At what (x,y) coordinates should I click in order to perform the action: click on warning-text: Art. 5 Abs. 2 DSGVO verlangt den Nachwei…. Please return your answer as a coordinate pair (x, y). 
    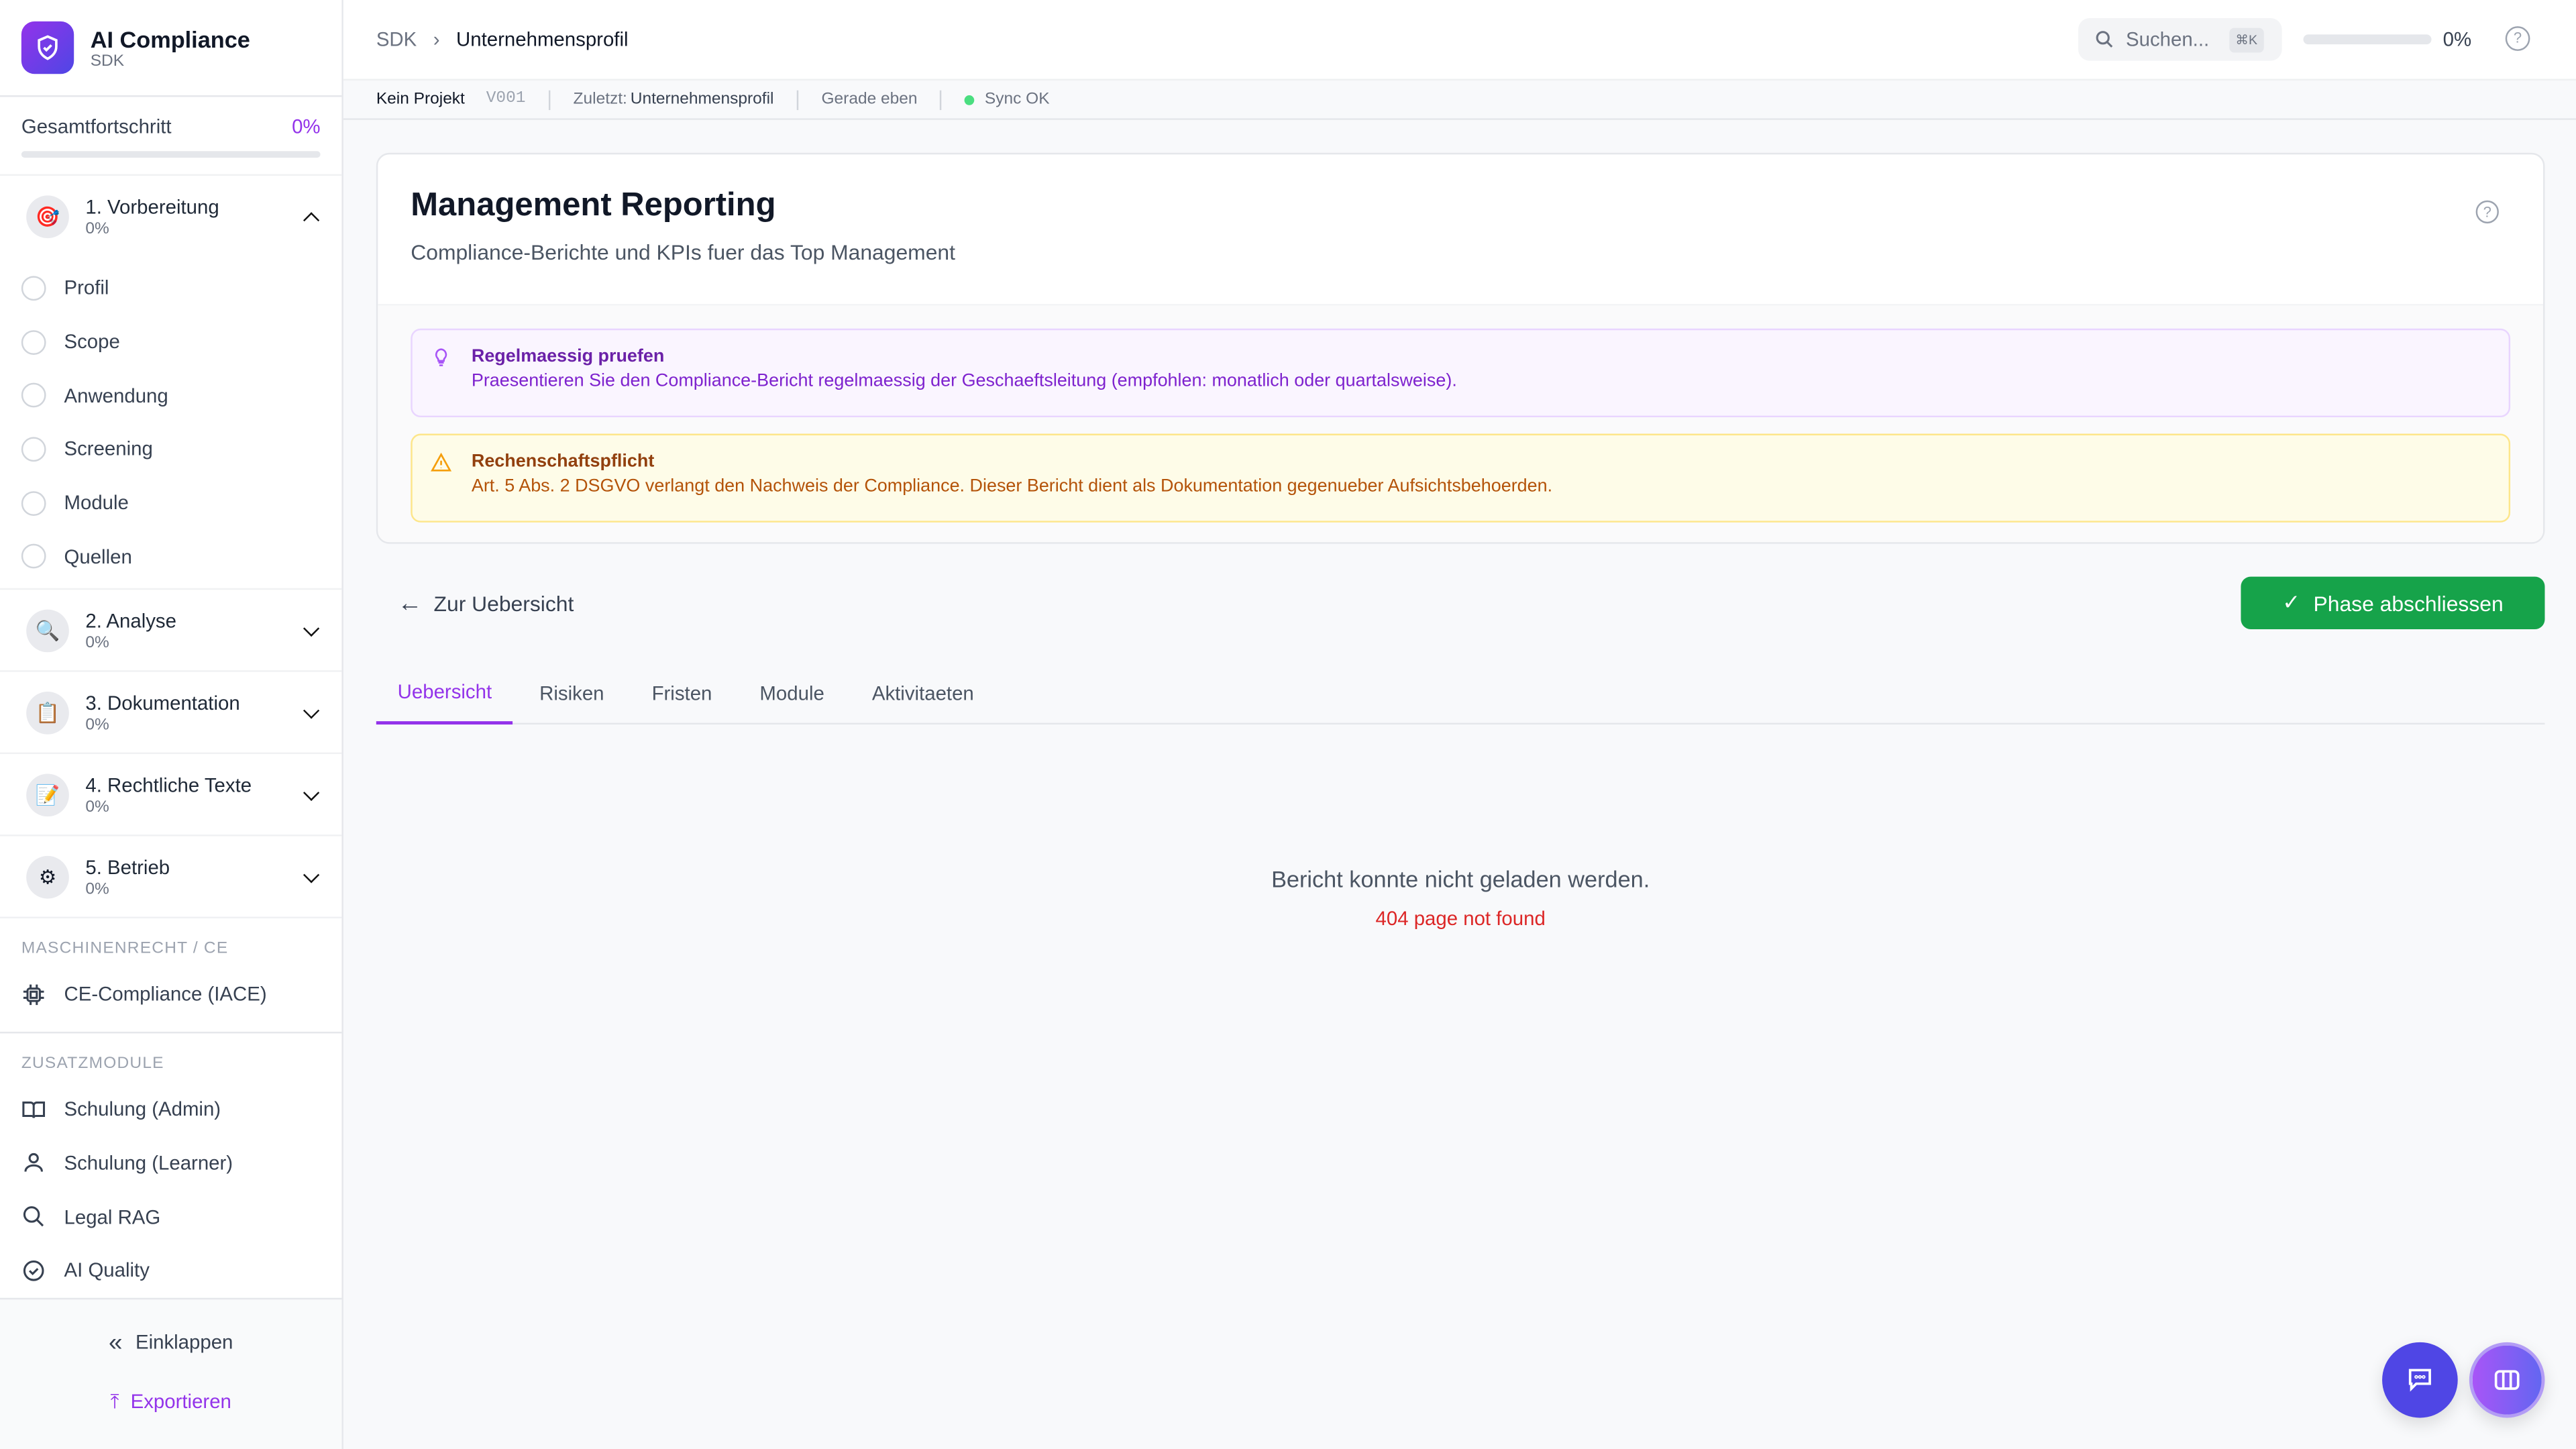
    Looking at the image, I should click on (1012, 486).